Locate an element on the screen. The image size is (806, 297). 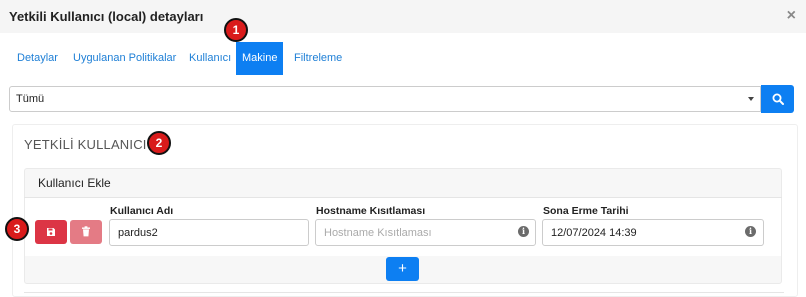
save-button is located at coordinates (51, 232).